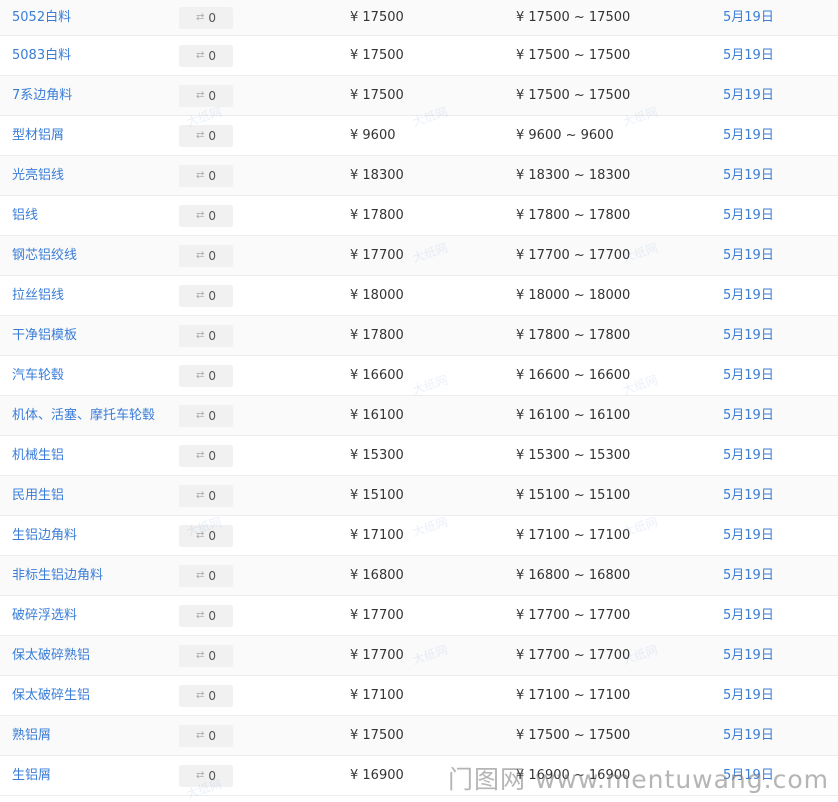 The width and height of the screenshot is (838, 802). What do you see at coordinates (419, 496) in the screenshot?
I see `table-row: 民用生铝 ⇄ 0 ¥ 15100 ¥ 15100 ~ 15100 5月19日` at bounding box center [419, 496].